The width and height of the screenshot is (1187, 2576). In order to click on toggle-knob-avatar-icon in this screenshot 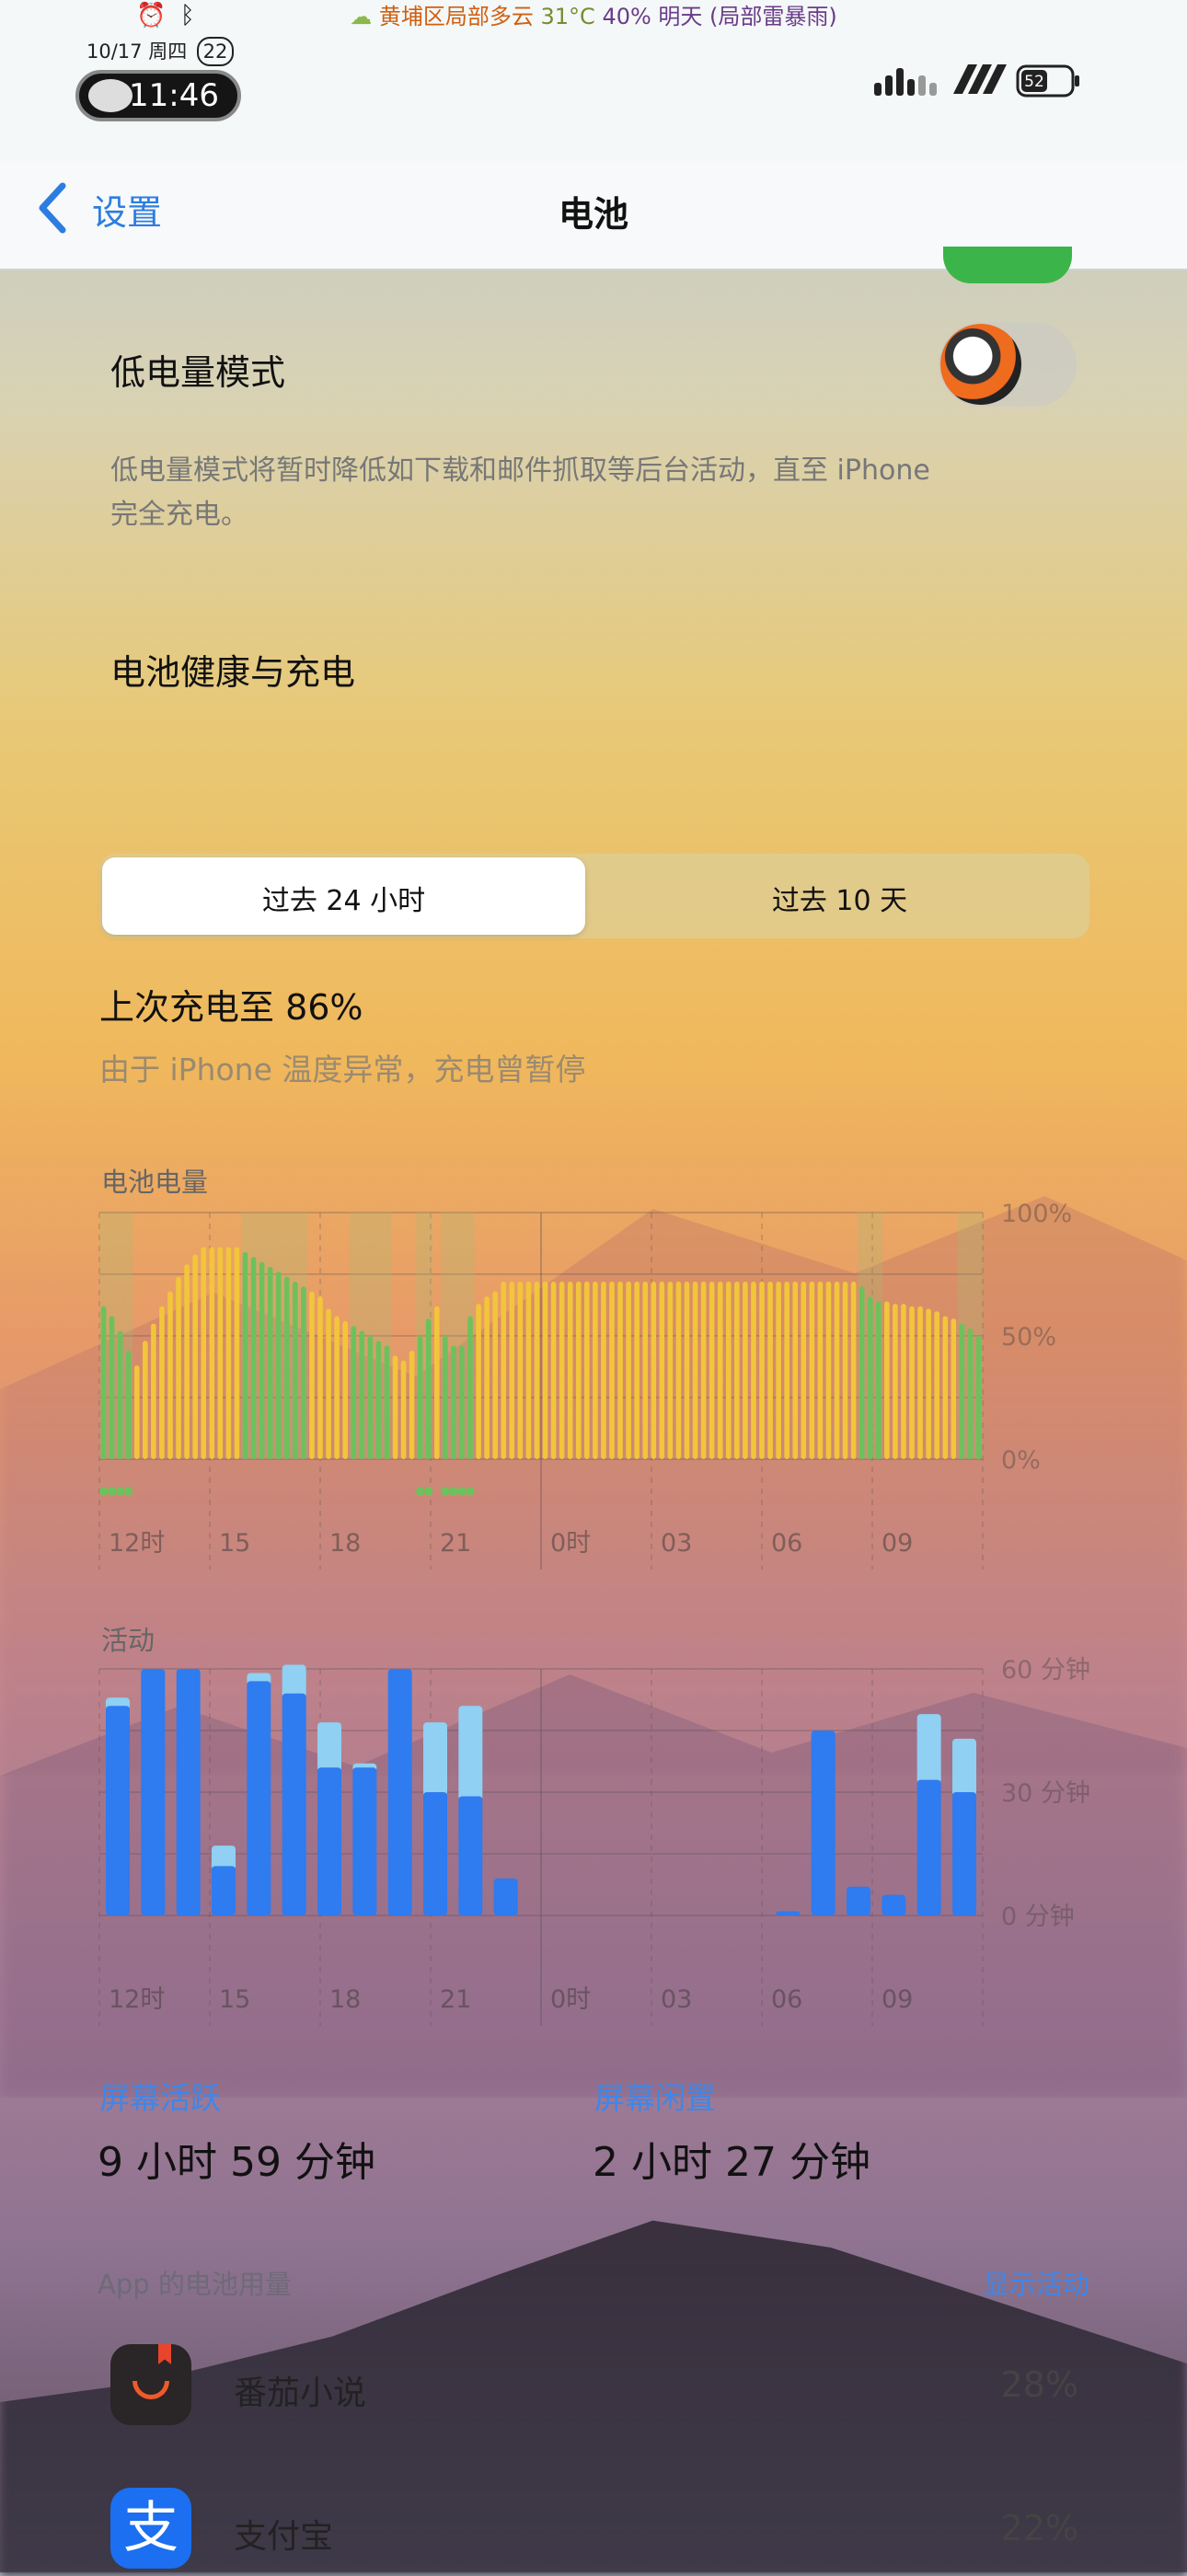, I will do `click(980, 364)`.